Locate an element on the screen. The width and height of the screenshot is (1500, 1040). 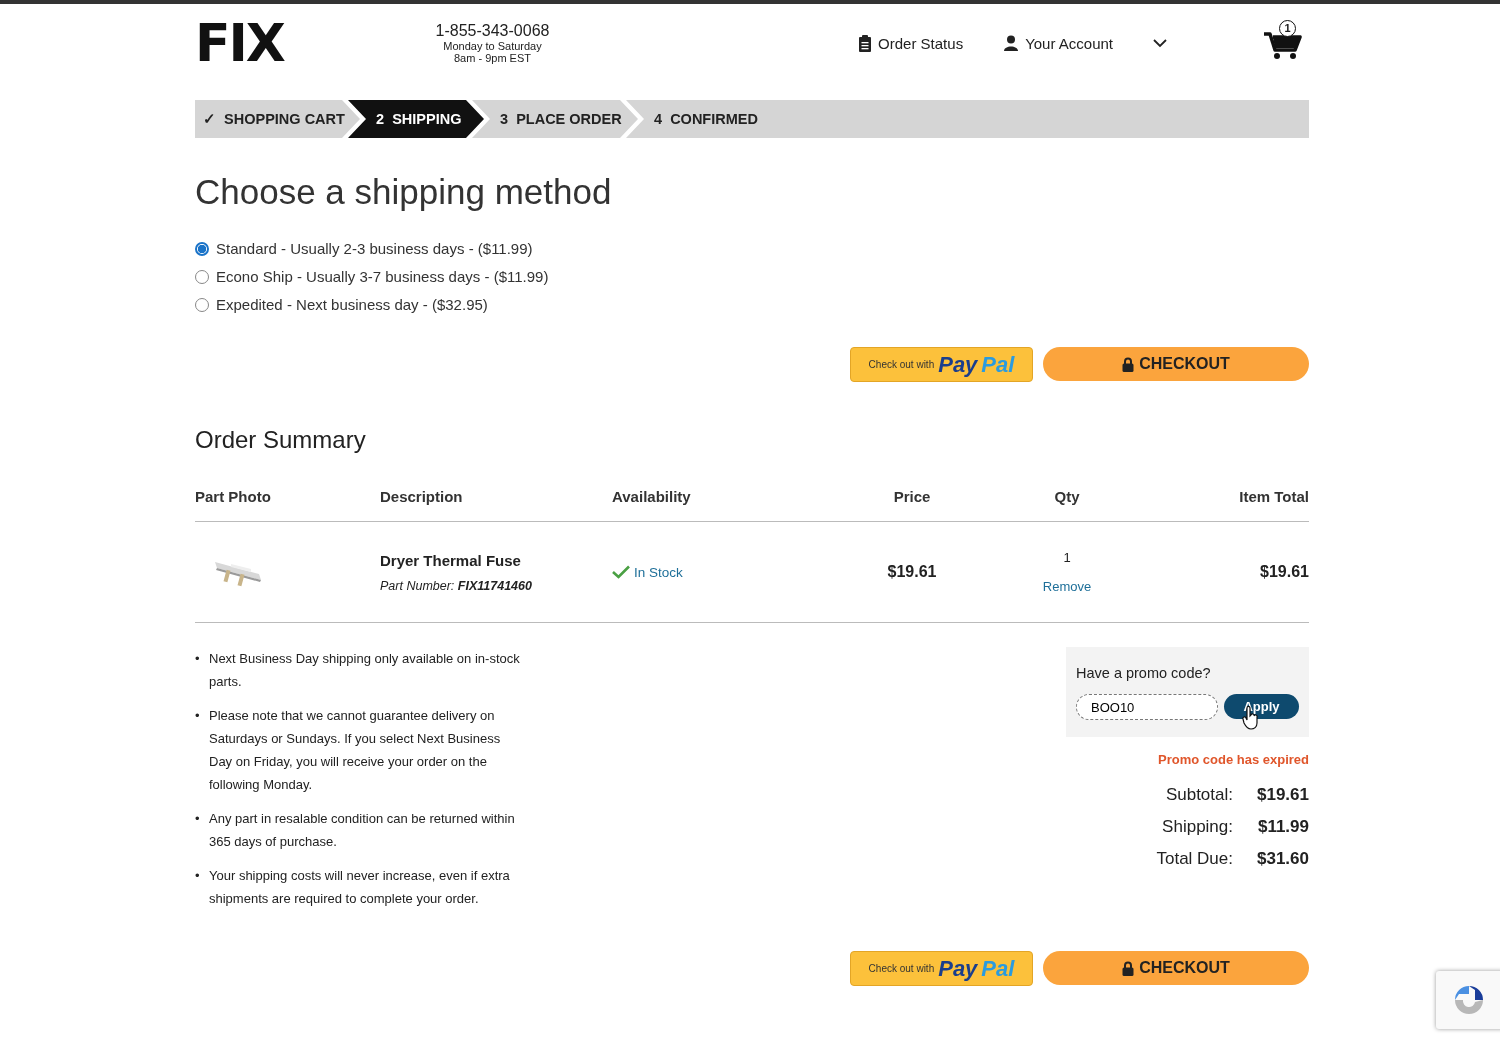
total-label: Subtotal: is located at coordinates (1199, 795).